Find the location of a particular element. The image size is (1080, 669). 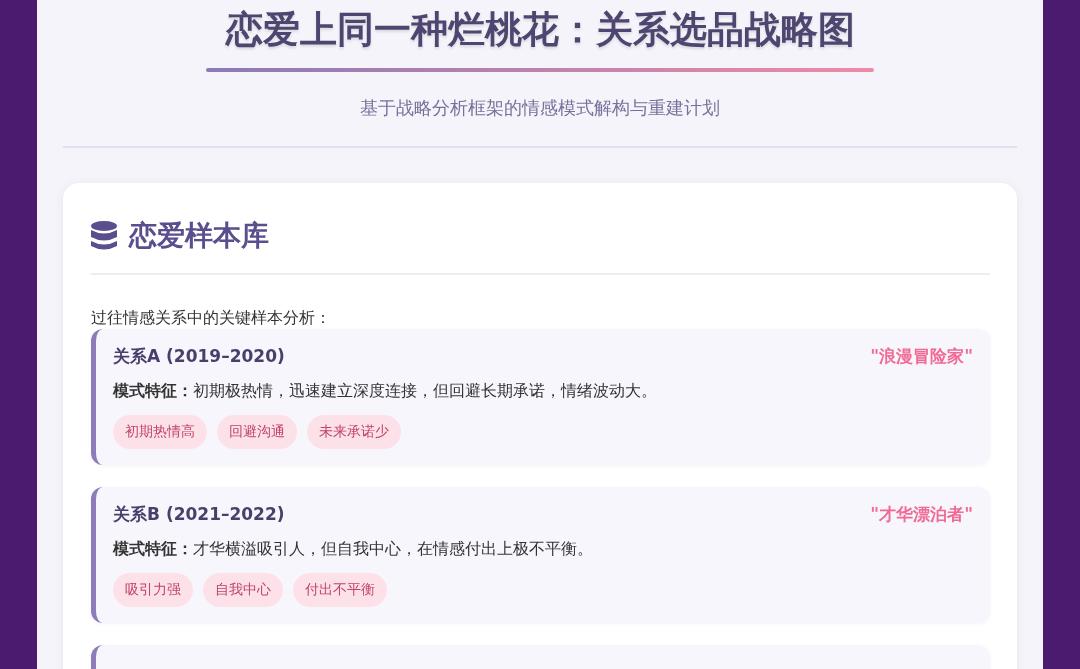

page-title: 恋爱上同一种烂桃花：关系选品战略图 is located at coordinates (540, 30).